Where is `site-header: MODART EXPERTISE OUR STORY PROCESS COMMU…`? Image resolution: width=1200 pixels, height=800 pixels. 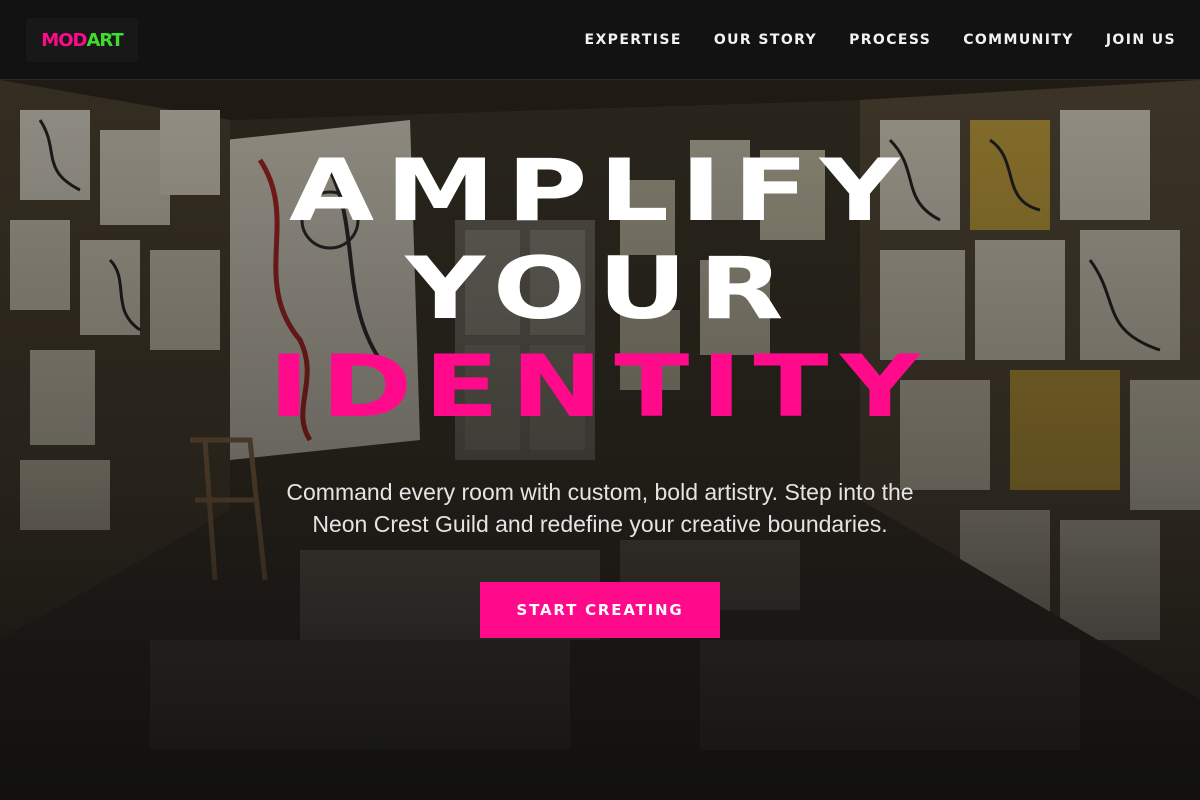 site-header: MODART EXPERTISE OUR STORY PROCESS COMMU… is located at coordinates (600, 40).